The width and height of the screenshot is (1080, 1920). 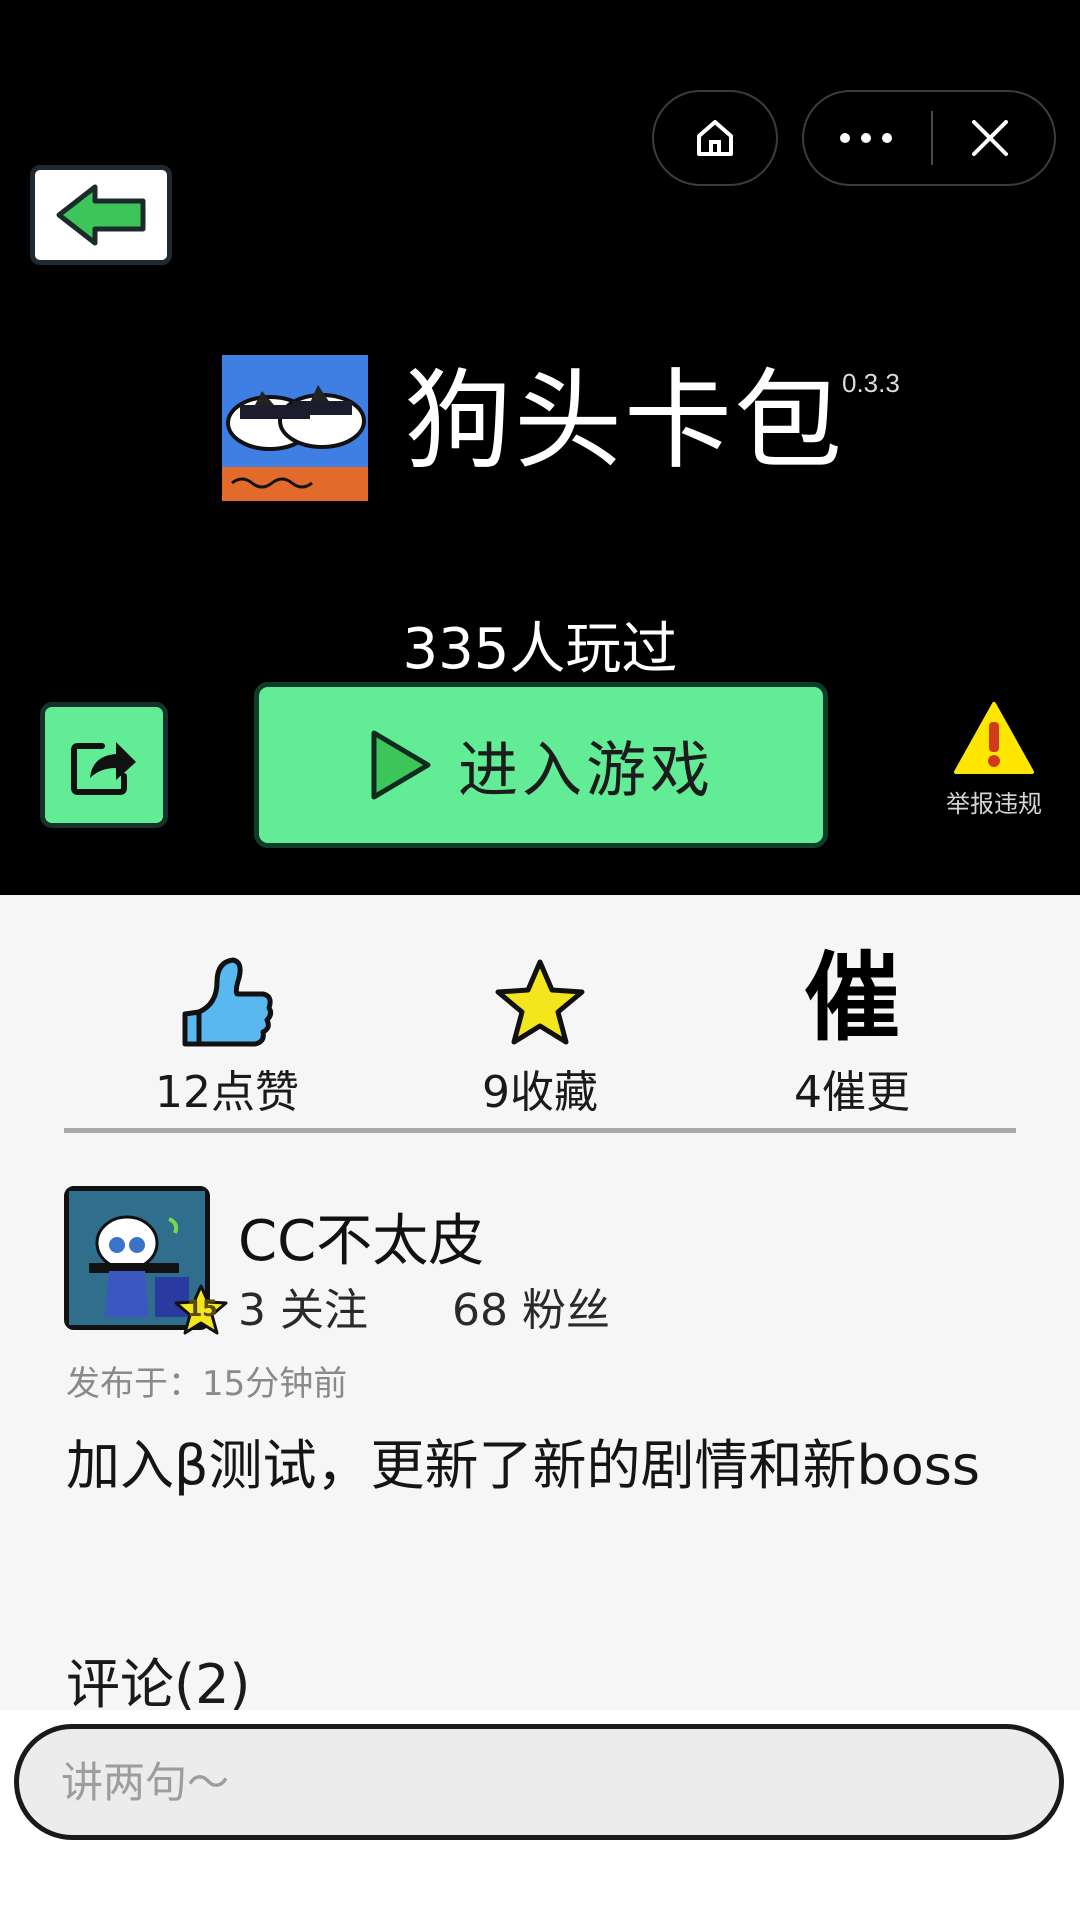 I want to click on share-icon, so click(x=103, y=768).